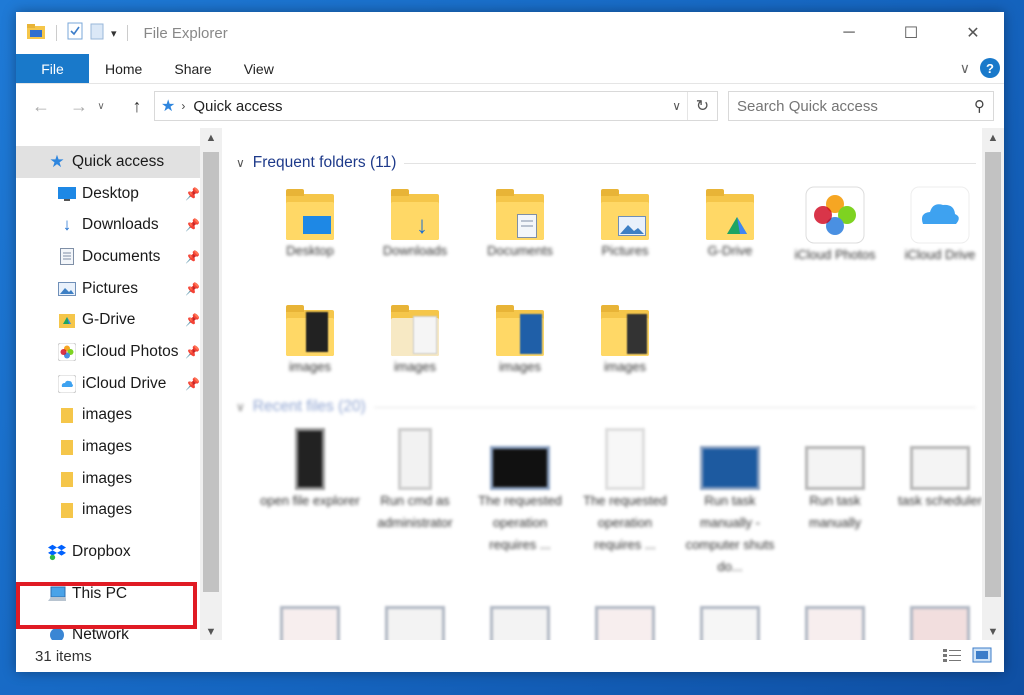  What do you see at coordinates (936, 479) in the screenshot?
I see `recent-file-tile: task scheduler` at bounding box center [936, 479].